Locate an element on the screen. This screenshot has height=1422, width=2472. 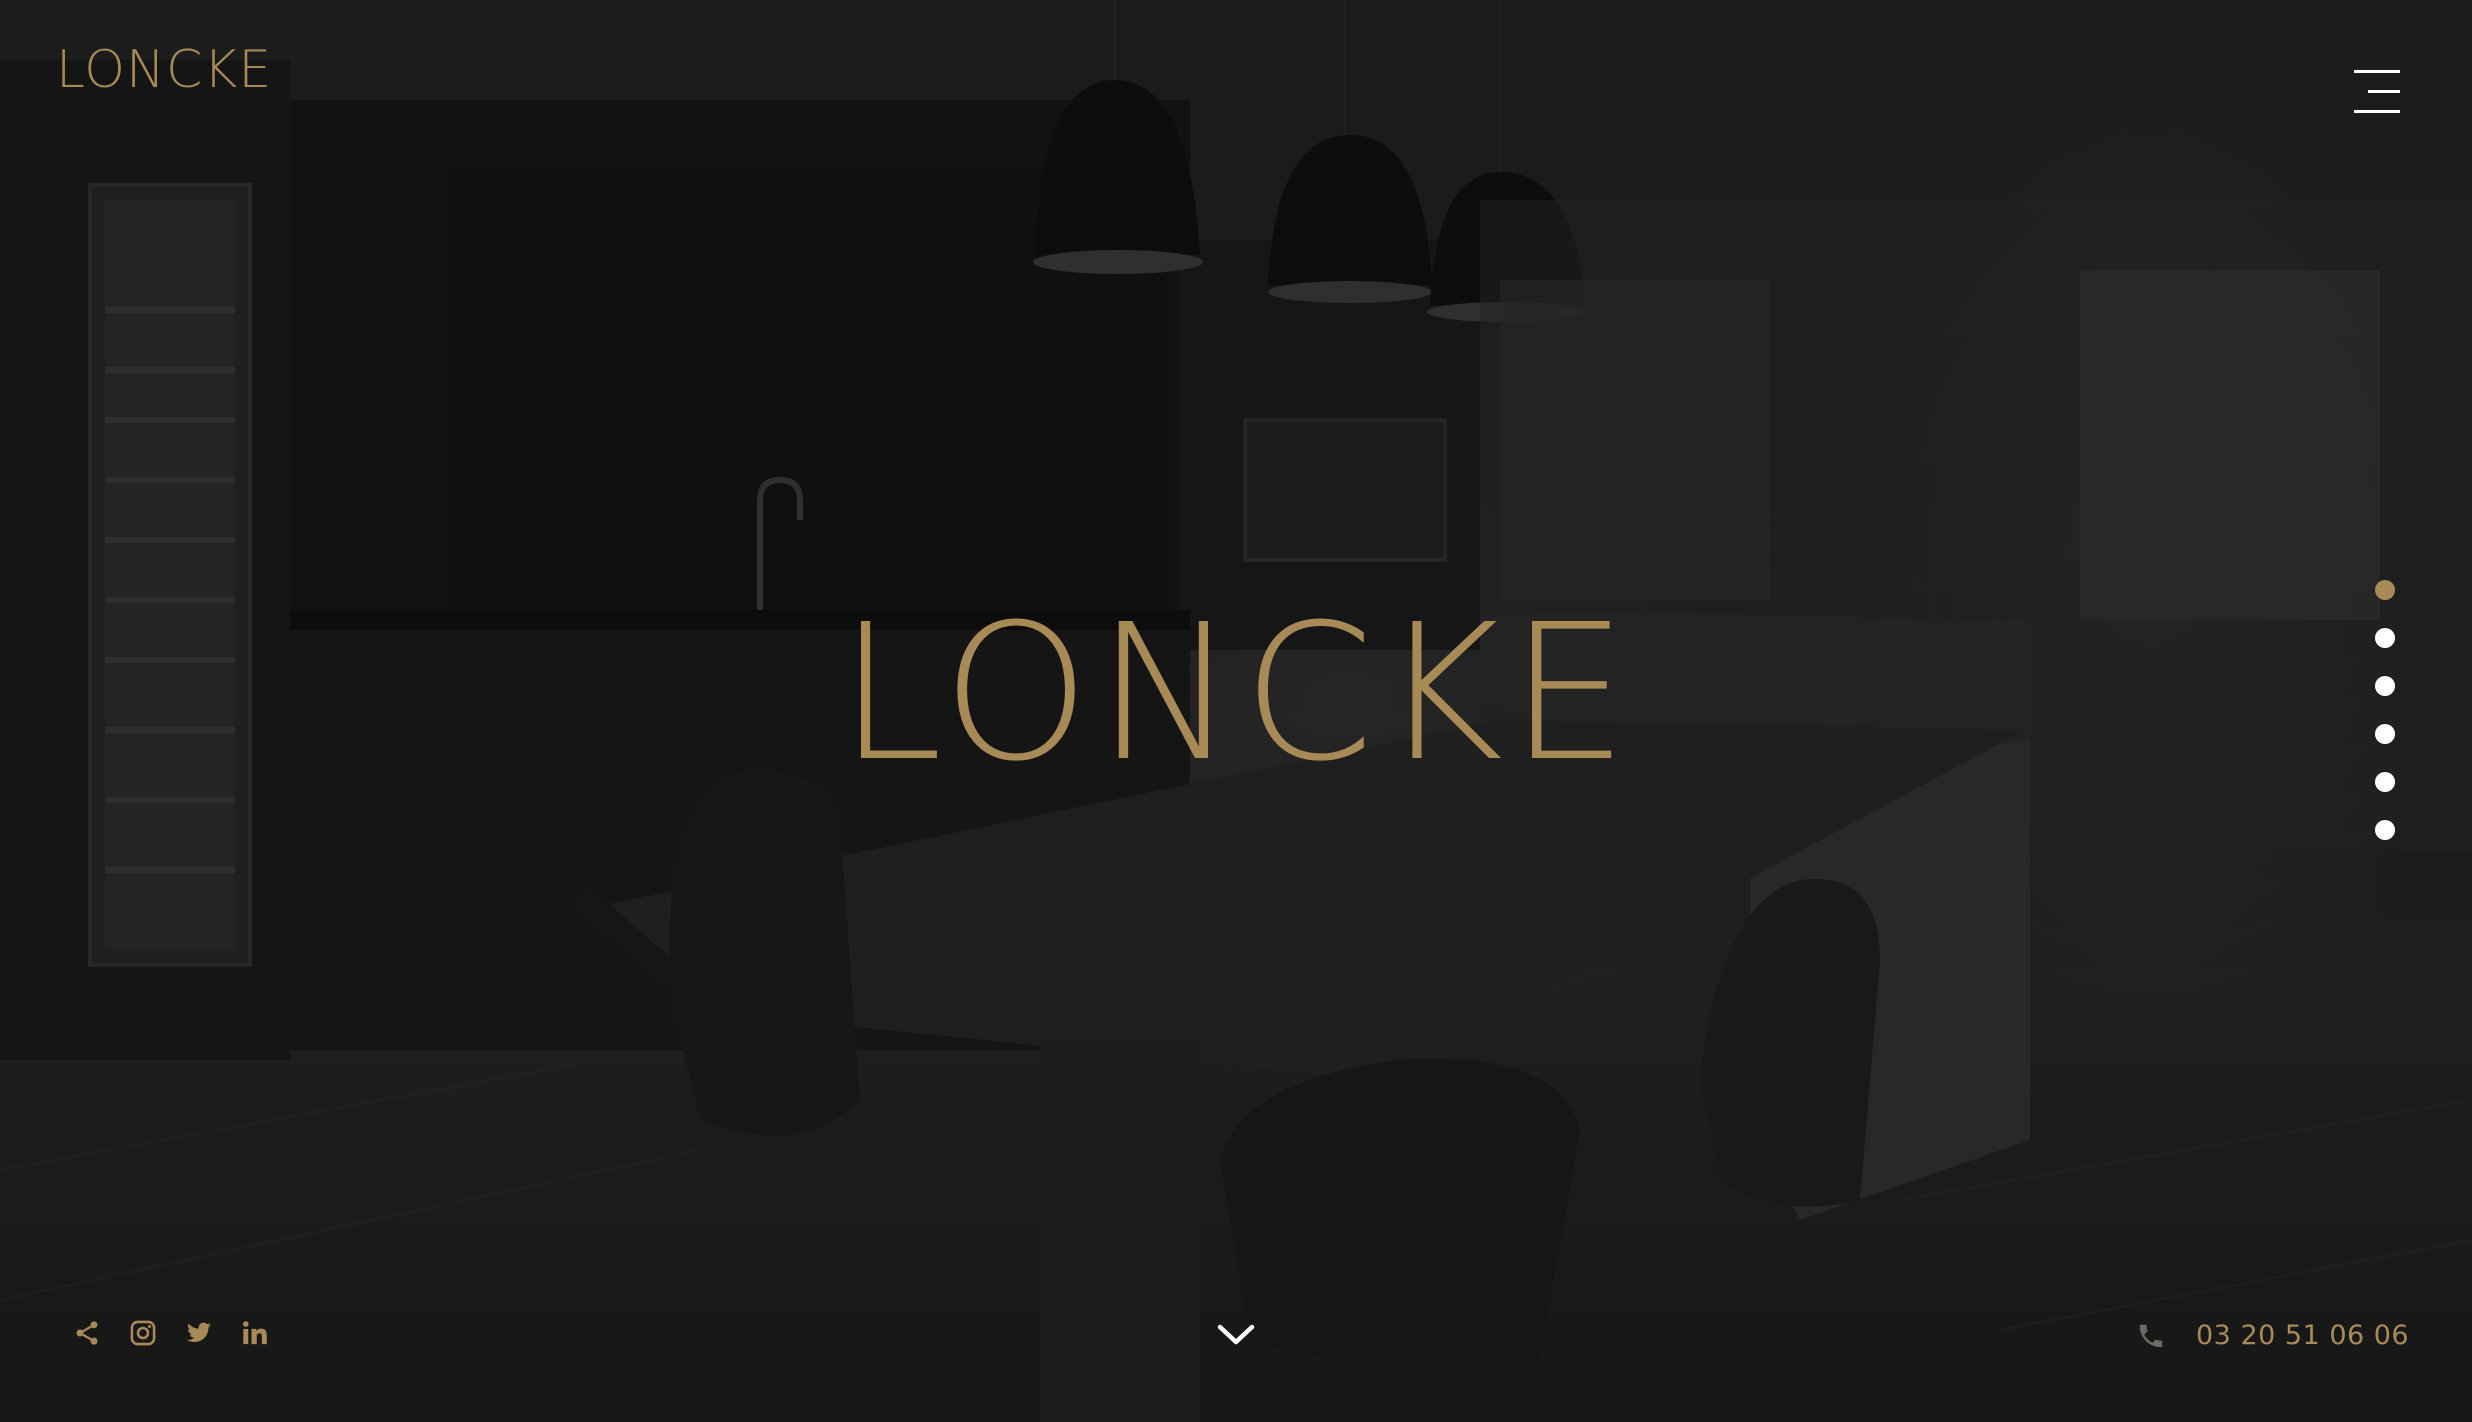
linkedin-icon is located at coordinates (255, 1333).